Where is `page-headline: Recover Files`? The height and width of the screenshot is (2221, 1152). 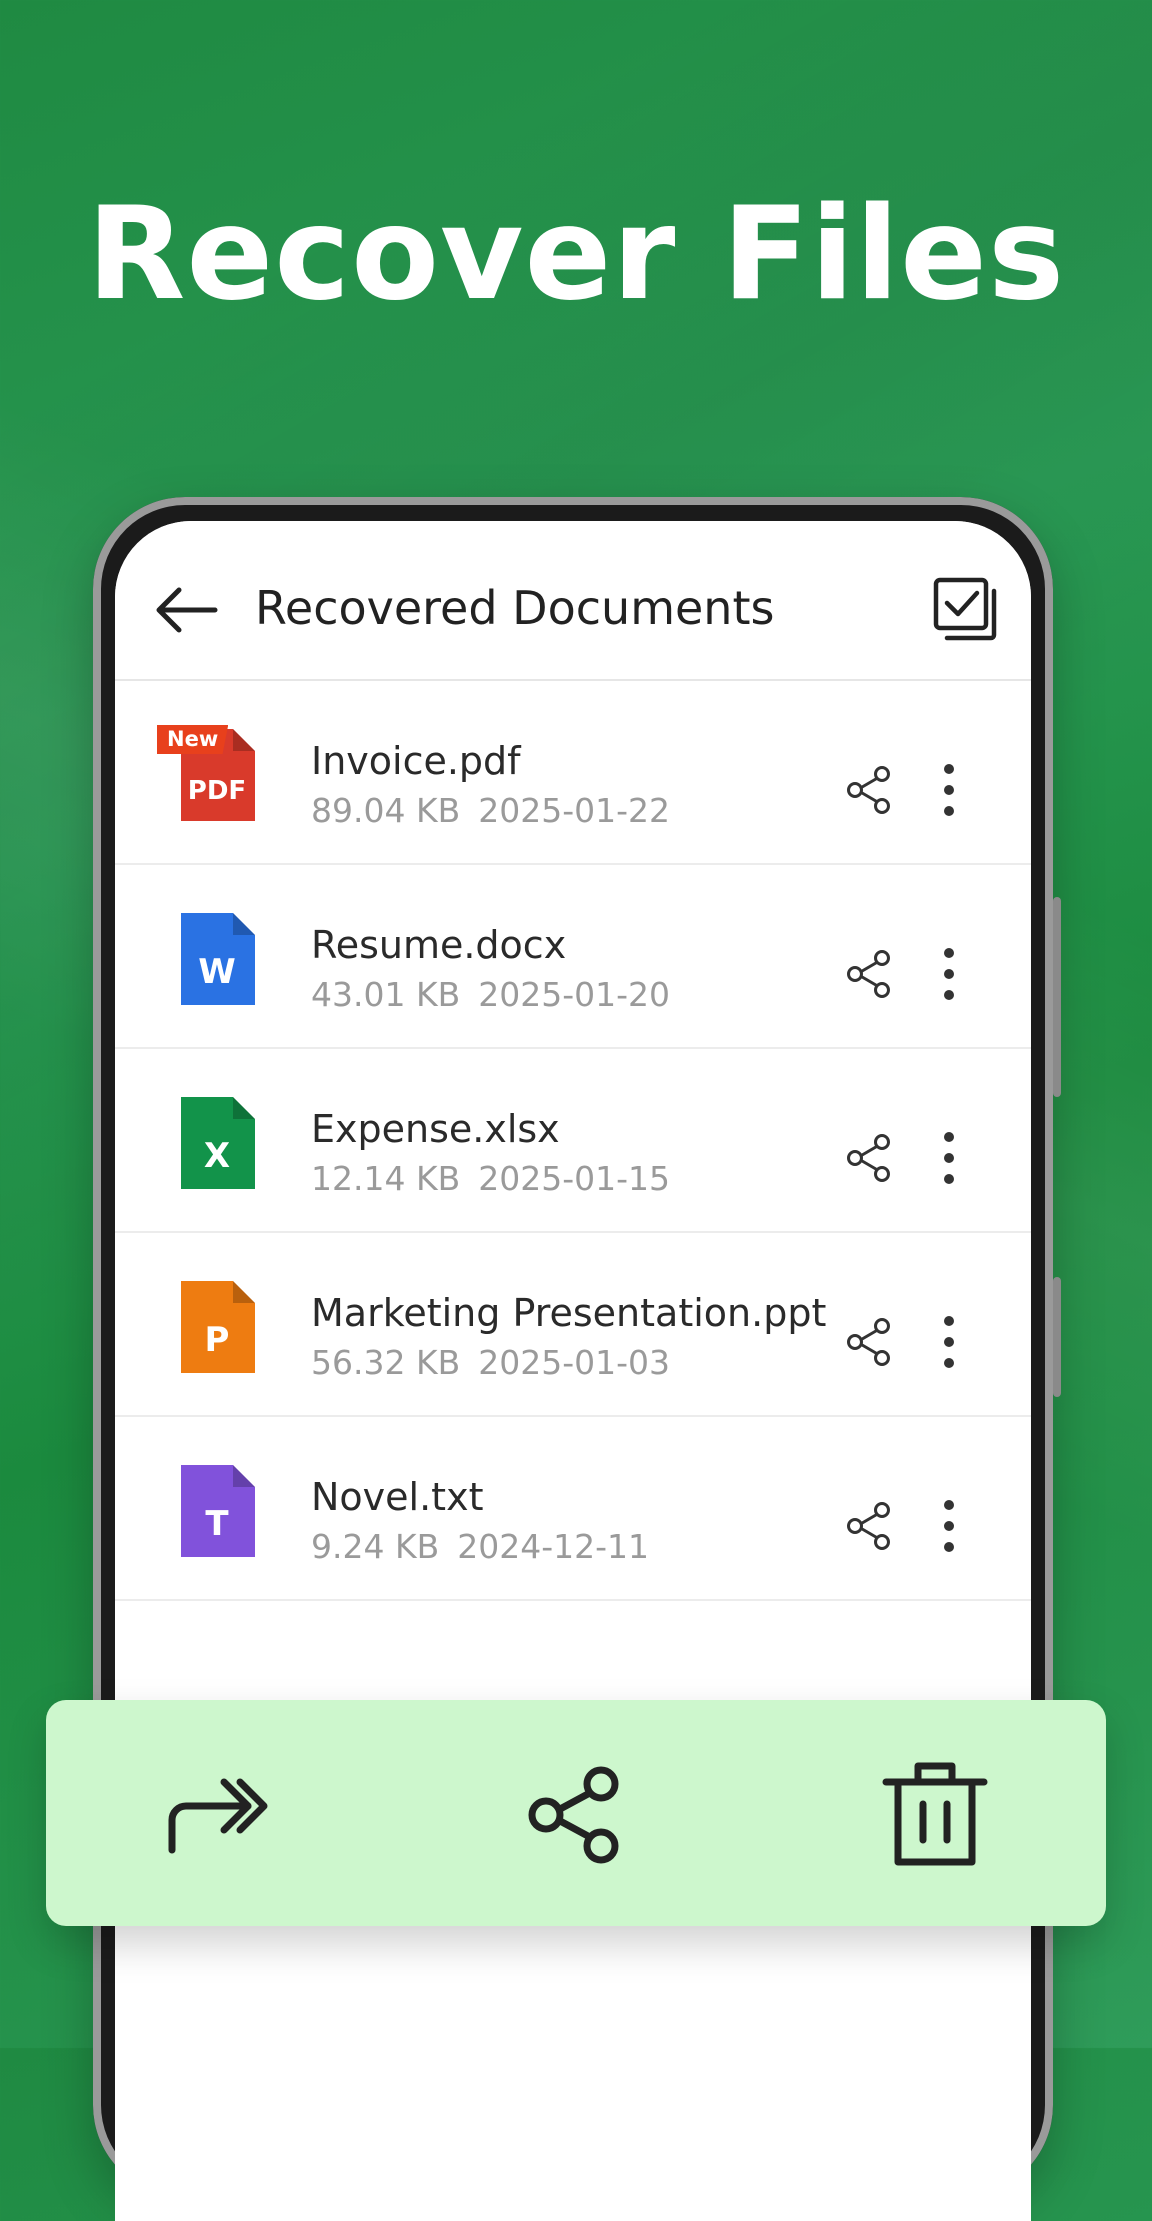
page-headline: Recover Files is located at coordinates (576, 254).